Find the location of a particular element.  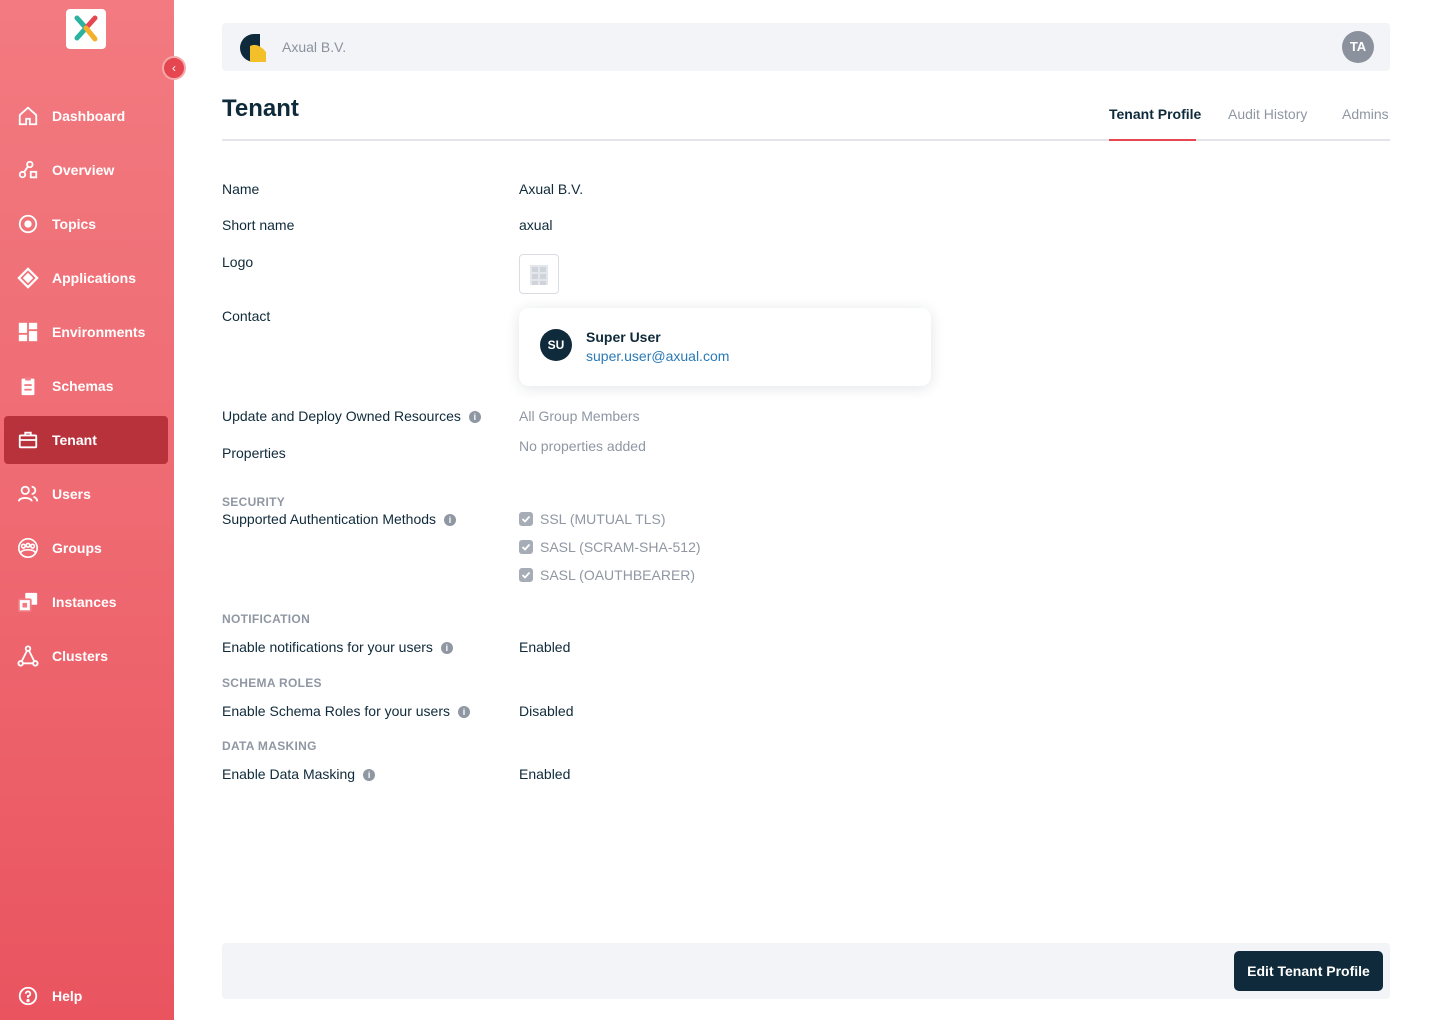

tenant-logo is located at coordinates (539, 274).